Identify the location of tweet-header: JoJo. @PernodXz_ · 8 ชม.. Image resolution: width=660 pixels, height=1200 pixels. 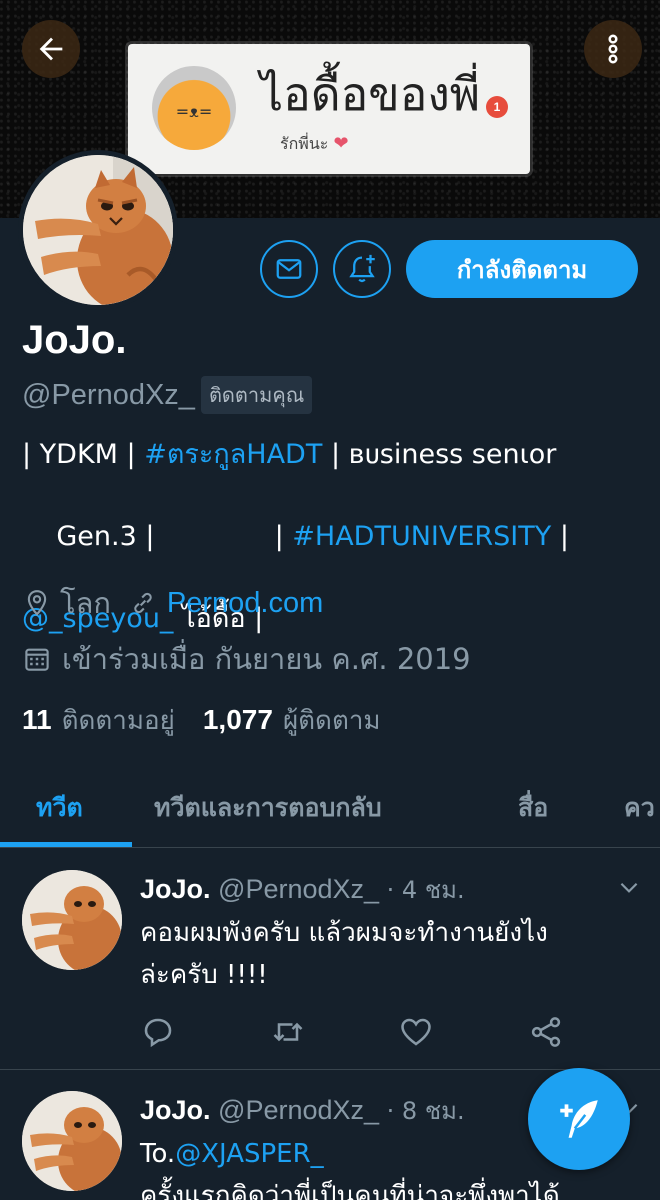
(302, 1110).